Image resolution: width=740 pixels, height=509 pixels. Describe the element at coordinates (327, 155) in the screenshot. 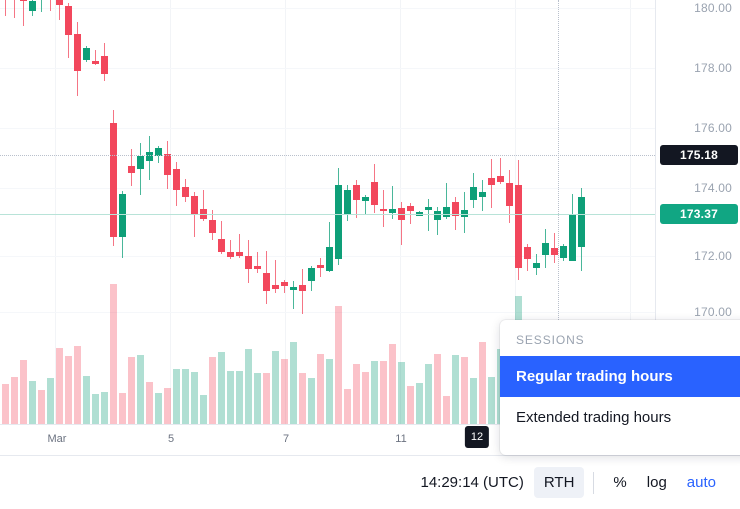

I see `crosshair-horizontal-line` at that location.